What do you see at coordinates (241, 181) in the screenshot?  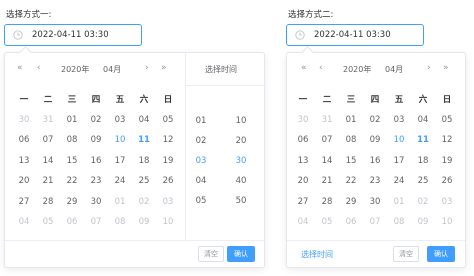 I see `time-option: 40` at bounding box center [241, 181].